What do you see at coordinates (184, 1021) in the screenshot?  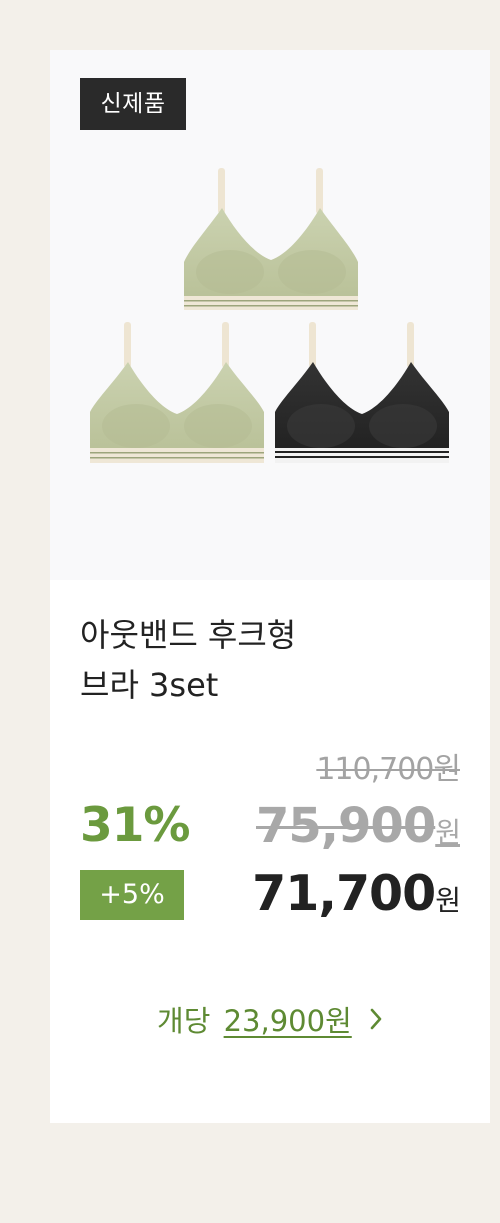 I see `per-unit-label: 개당` at bounding box center [184, 1021].